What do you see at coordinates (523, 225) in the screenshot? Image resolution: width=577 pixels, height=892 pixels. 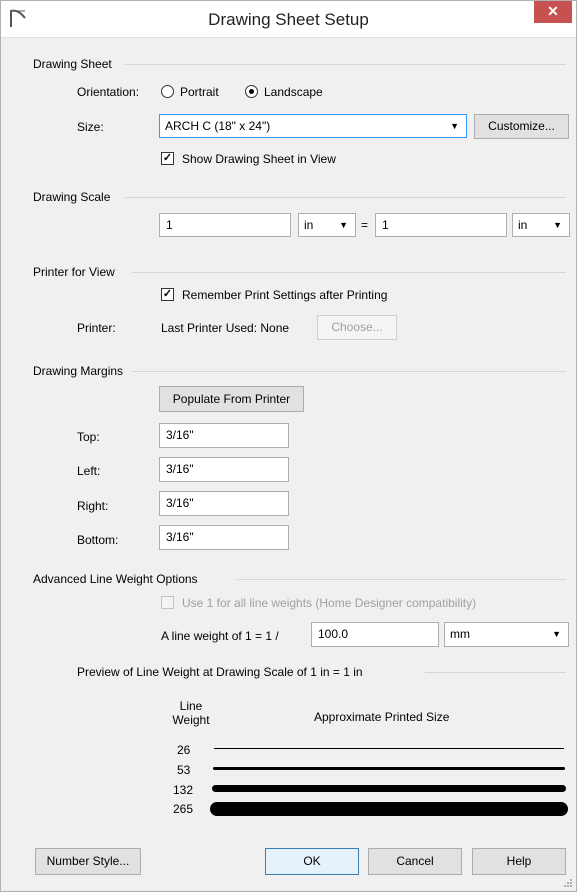 I see `scale-right-unit-value: in` at bounding box center [523, 225].